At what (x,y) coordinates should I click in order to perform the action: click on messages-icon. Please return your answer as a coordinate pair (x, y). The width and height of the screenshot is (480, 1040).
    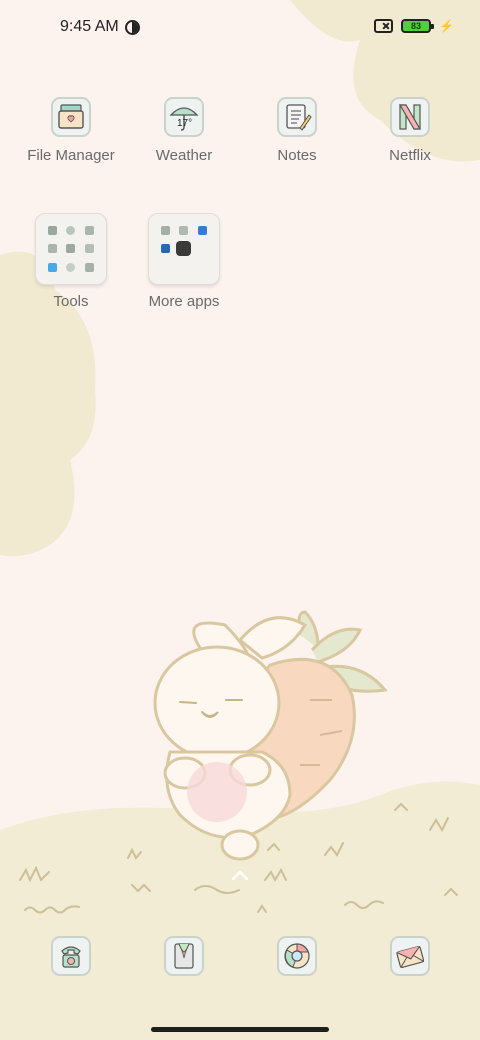
    Looking at the image, I should click on (410, 957).